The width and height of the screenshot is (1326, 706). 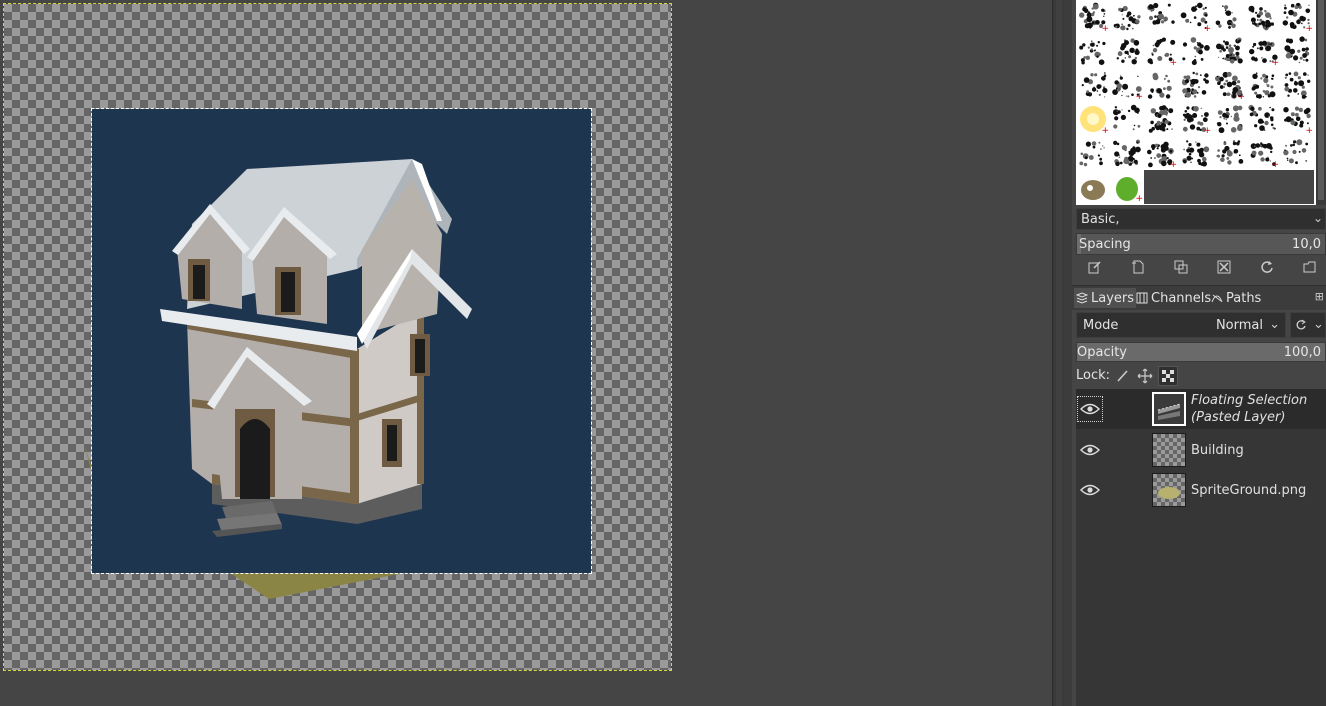 What do you see at coordinates (1239, 325) in the screenshot?
I see `mode-value: Normal` at bounding box center [1239, 325].